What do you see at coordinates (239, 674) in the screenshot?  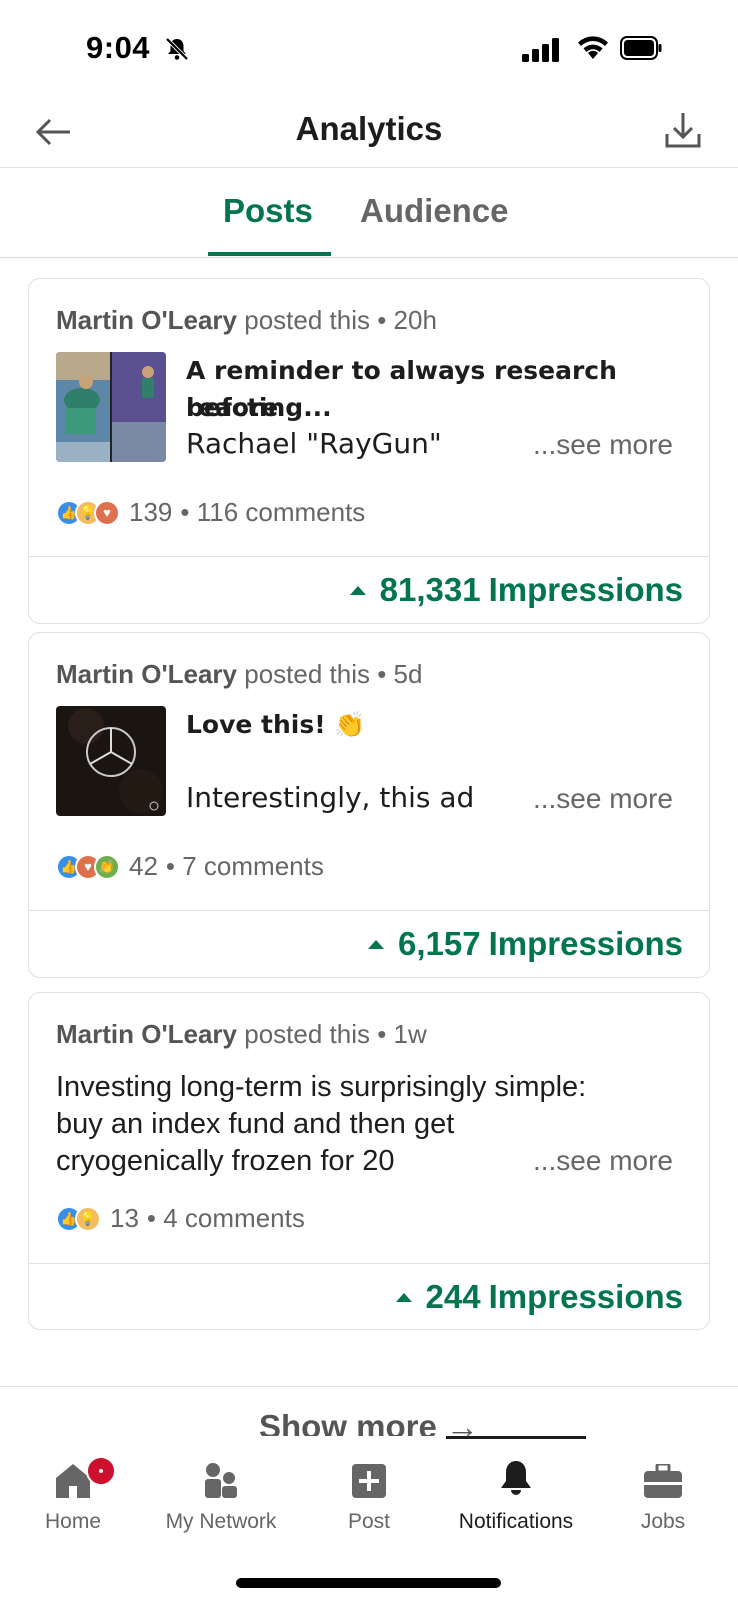 I see `post-meta: Martin O'Leary posted this • 5d` at bounding box center [239, 674].